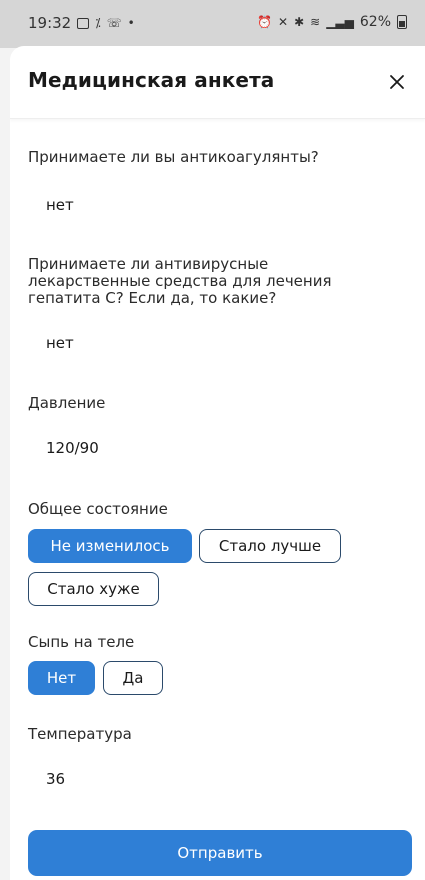 This screenshot has width=425, height=880. I want to click on shuffle-notification-icon: ⁒, so click(98, 23).